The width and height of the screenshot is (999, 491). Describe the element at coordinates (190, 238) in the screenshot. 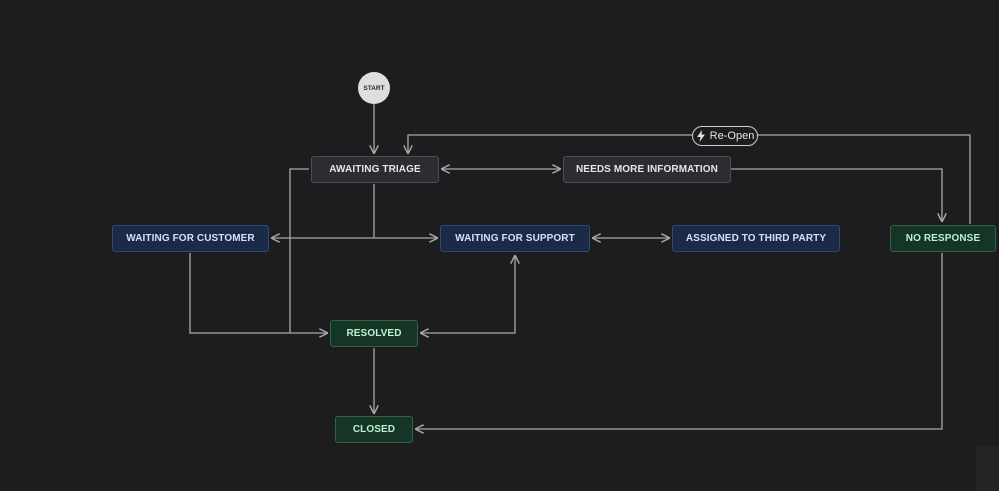

I see `status-waiting-for-customer: WAITING FOR CUSTOMER` at that location.